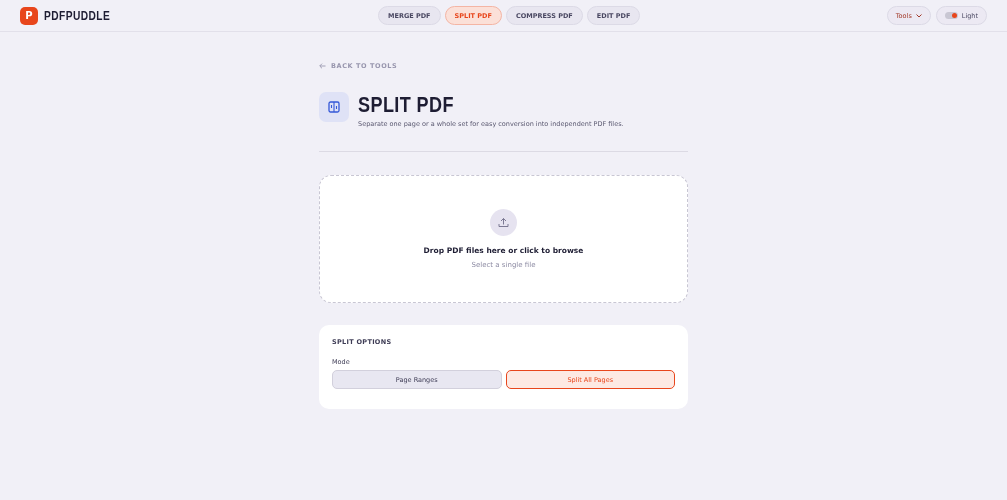 This screenshot has width=1007, height=500. Describe the element at coordinates (951, 15) in the screenshot. I see `toggle-switch-icon` at that location.